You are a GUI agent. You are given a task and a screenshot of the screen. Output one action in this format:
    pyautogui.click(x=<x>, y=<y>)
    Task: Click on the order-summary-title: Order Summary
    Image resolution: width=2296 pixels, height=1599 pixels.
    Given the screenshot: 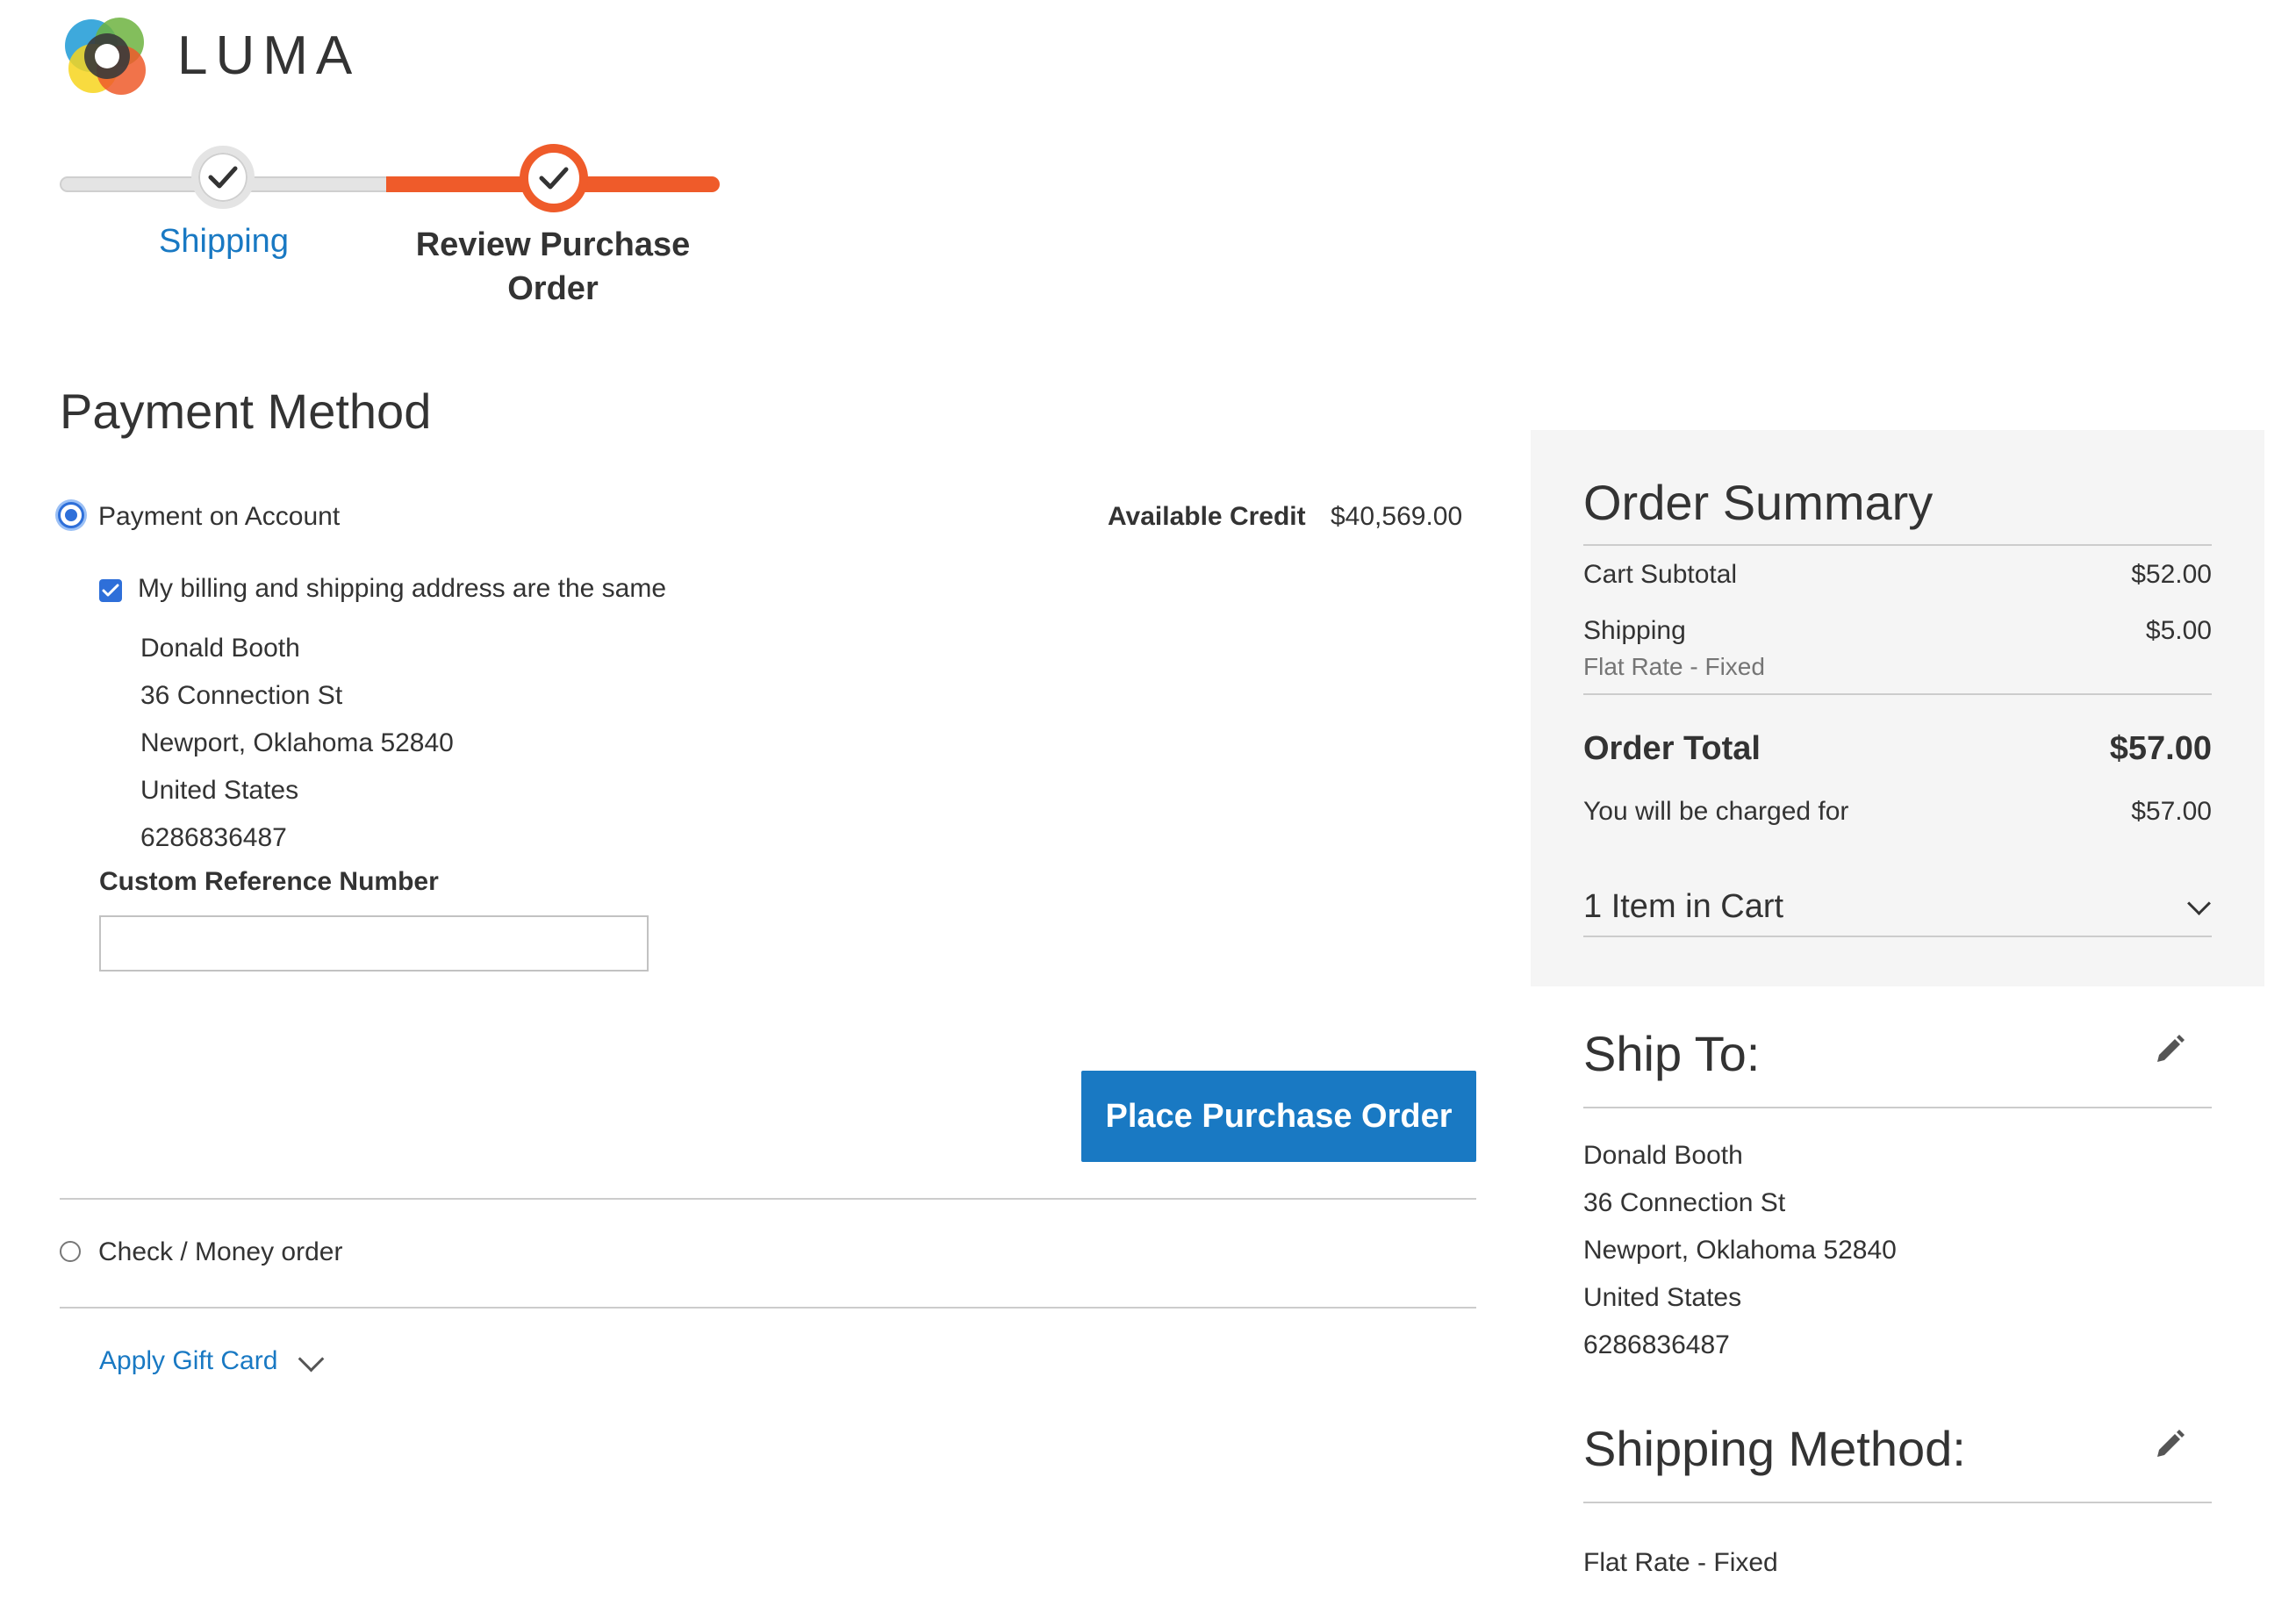 What is the action you would take?
    pyautogui.click(x=1758, y=502)
    